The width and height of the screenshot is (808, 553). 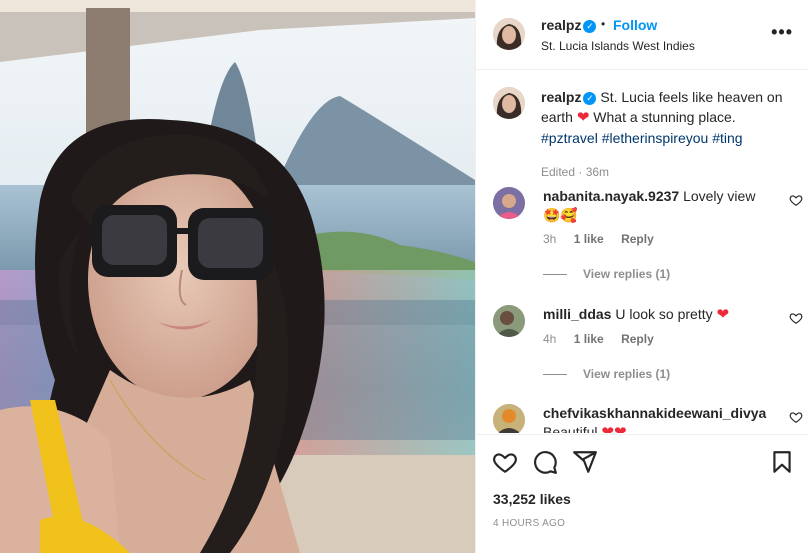 What do you see at coordinates (658, 206) in the screenshot?
I see `comment-text: nabanita.nayak.9237 Lovely view 🤩🥰` at bounding box center [658, 206].